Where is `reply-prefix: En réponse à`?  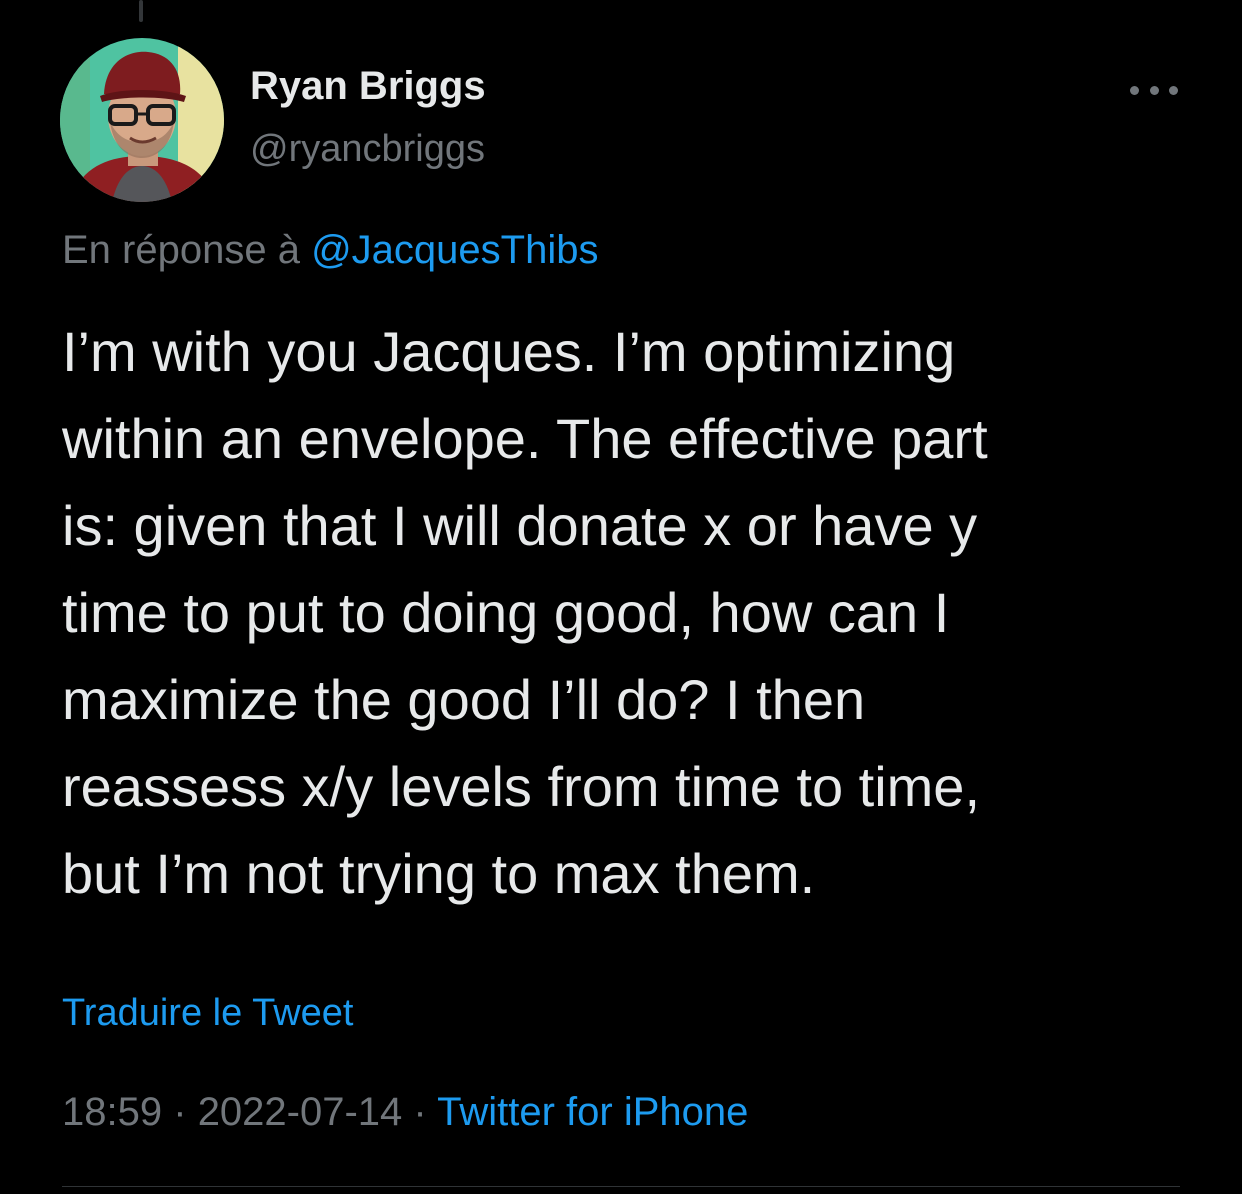
reply-prefix: En réponse à is located at coordinates (181, 250).